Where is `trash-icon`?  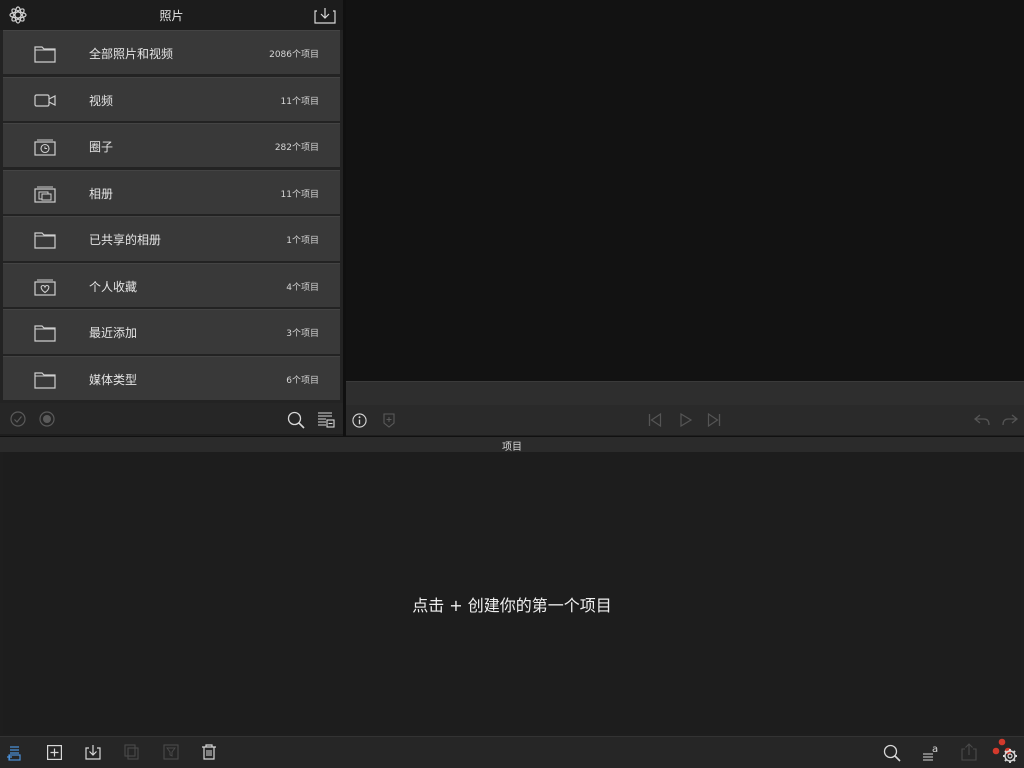 trash-icon is located at coordinates (209, 752).